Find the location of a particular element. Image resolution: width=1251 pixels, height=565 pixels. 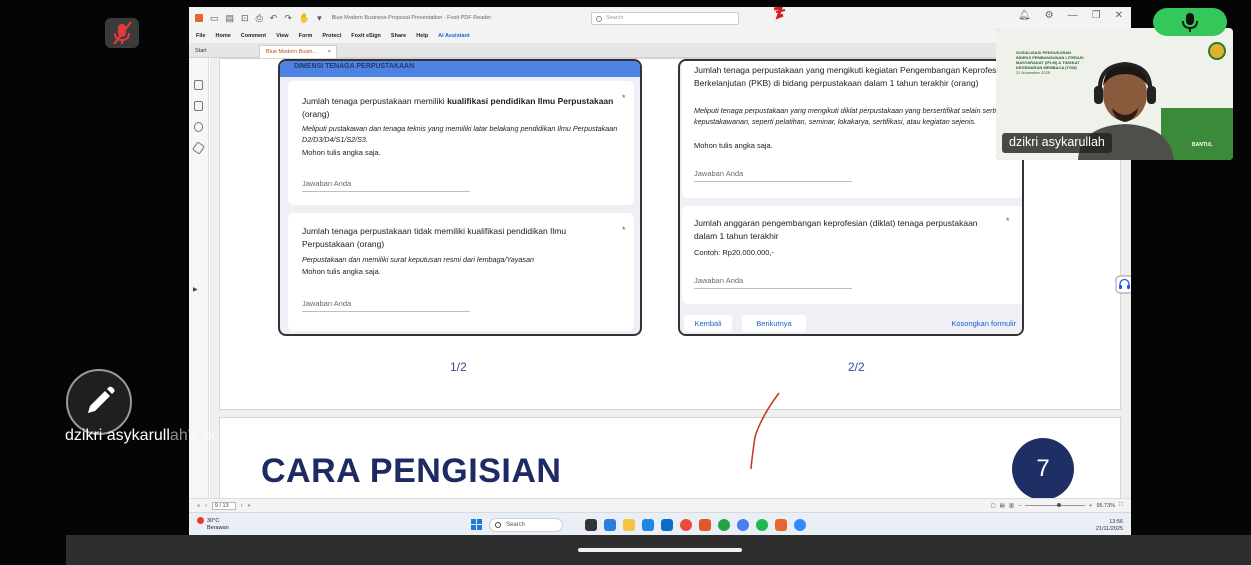

redo-icon: ↷ is located at coordinates (288, 18).